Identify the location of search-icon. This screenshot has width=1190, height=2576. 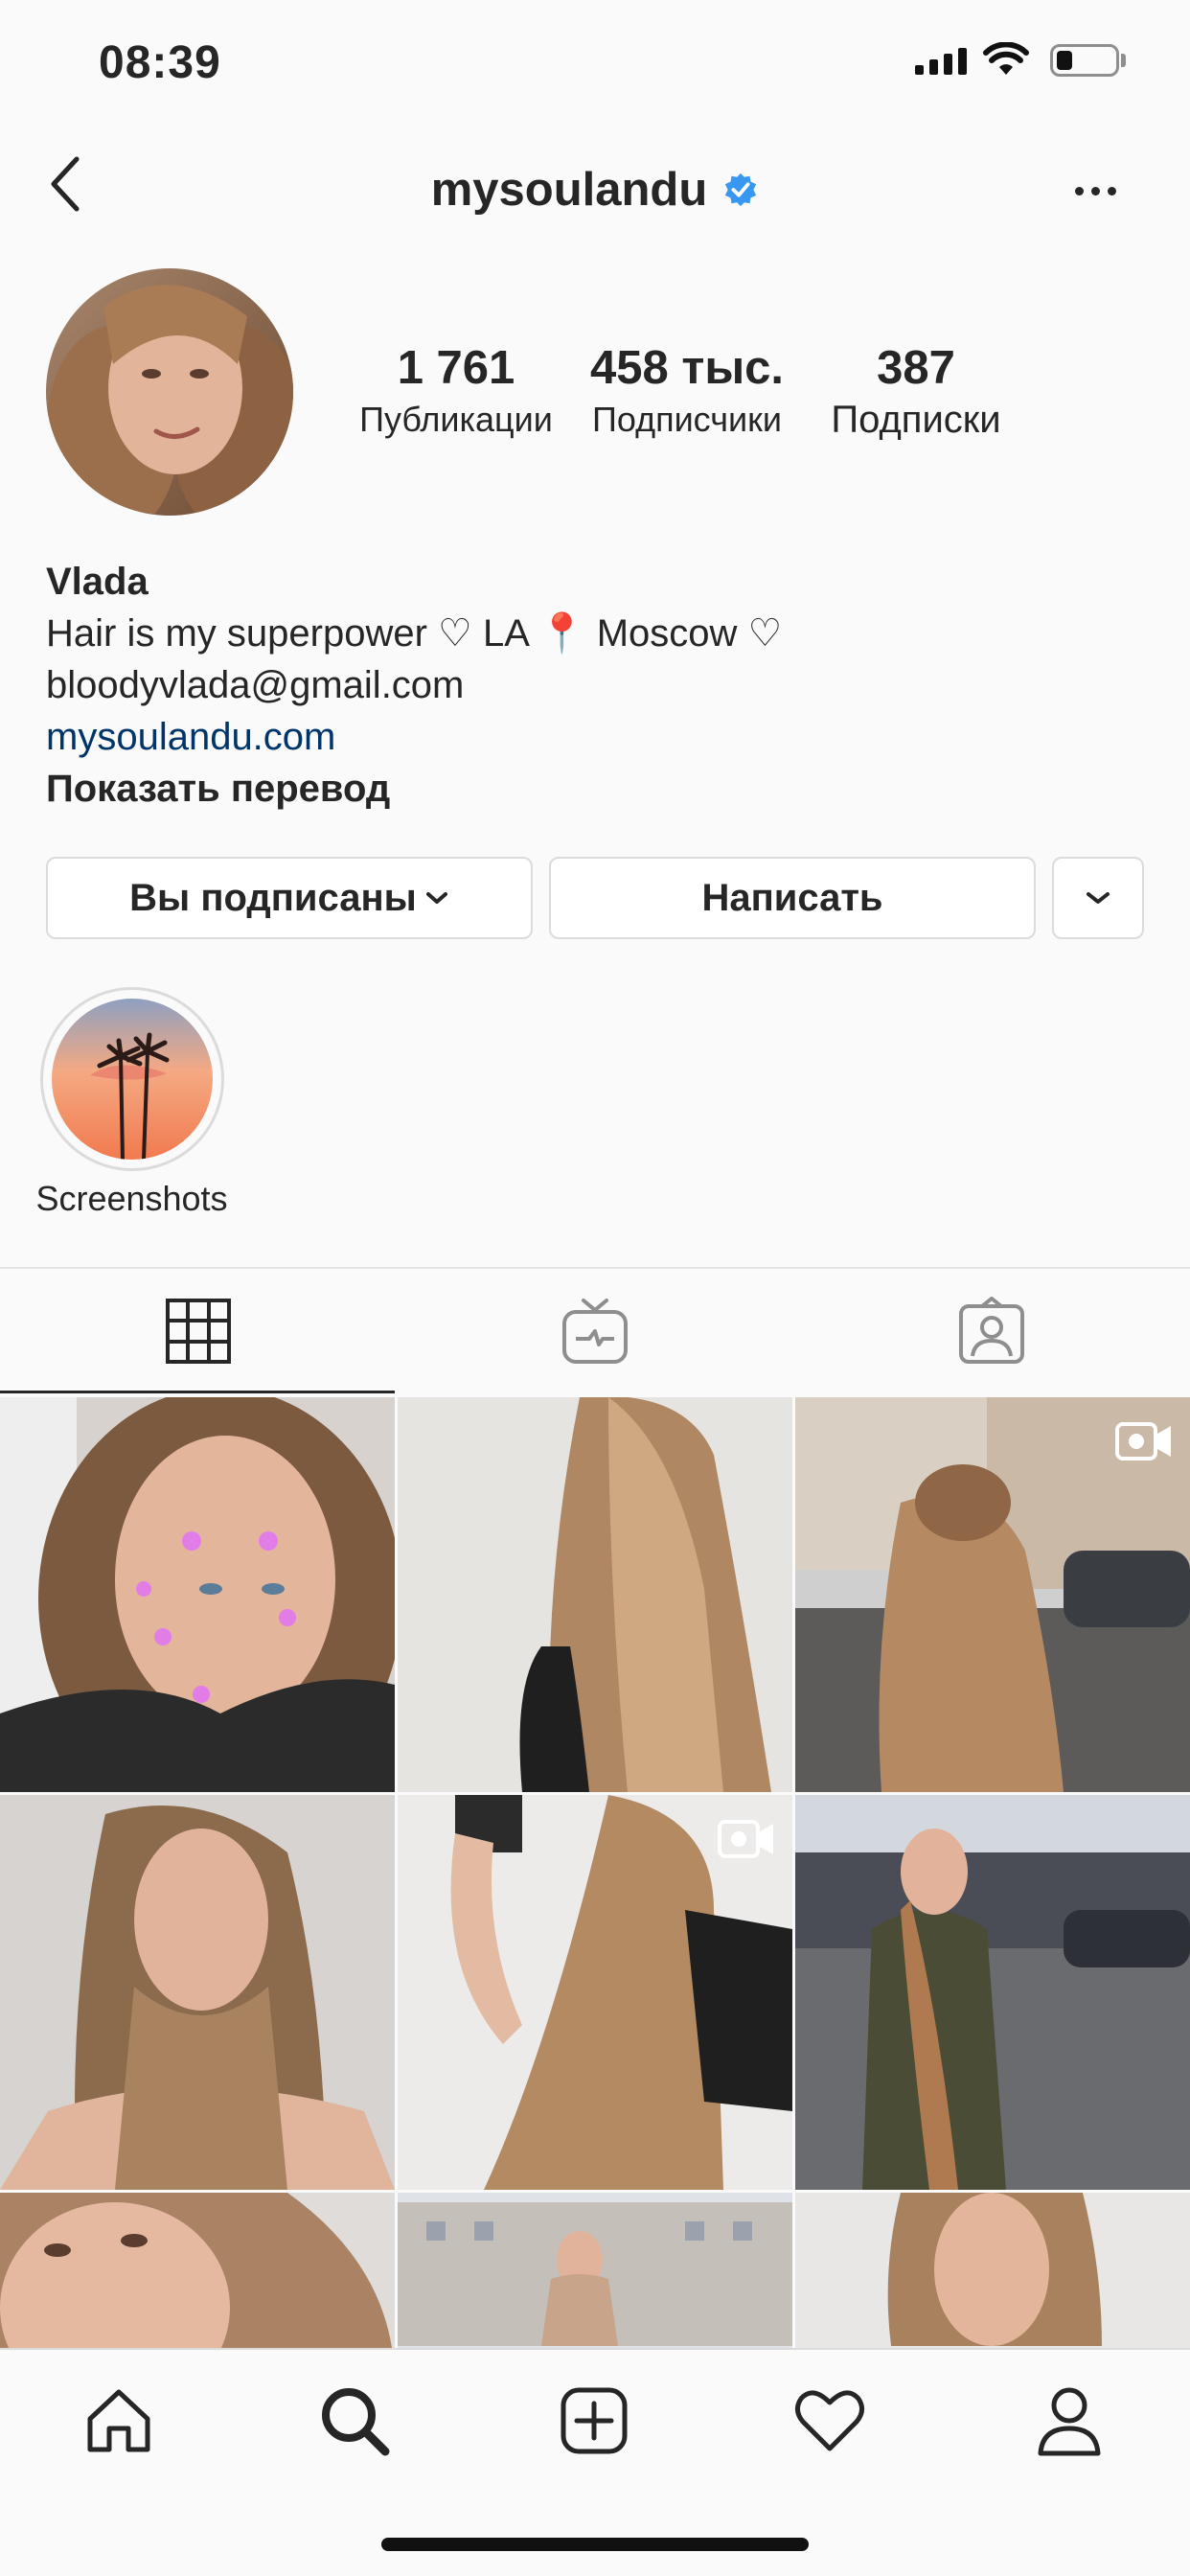
(356, 2422).